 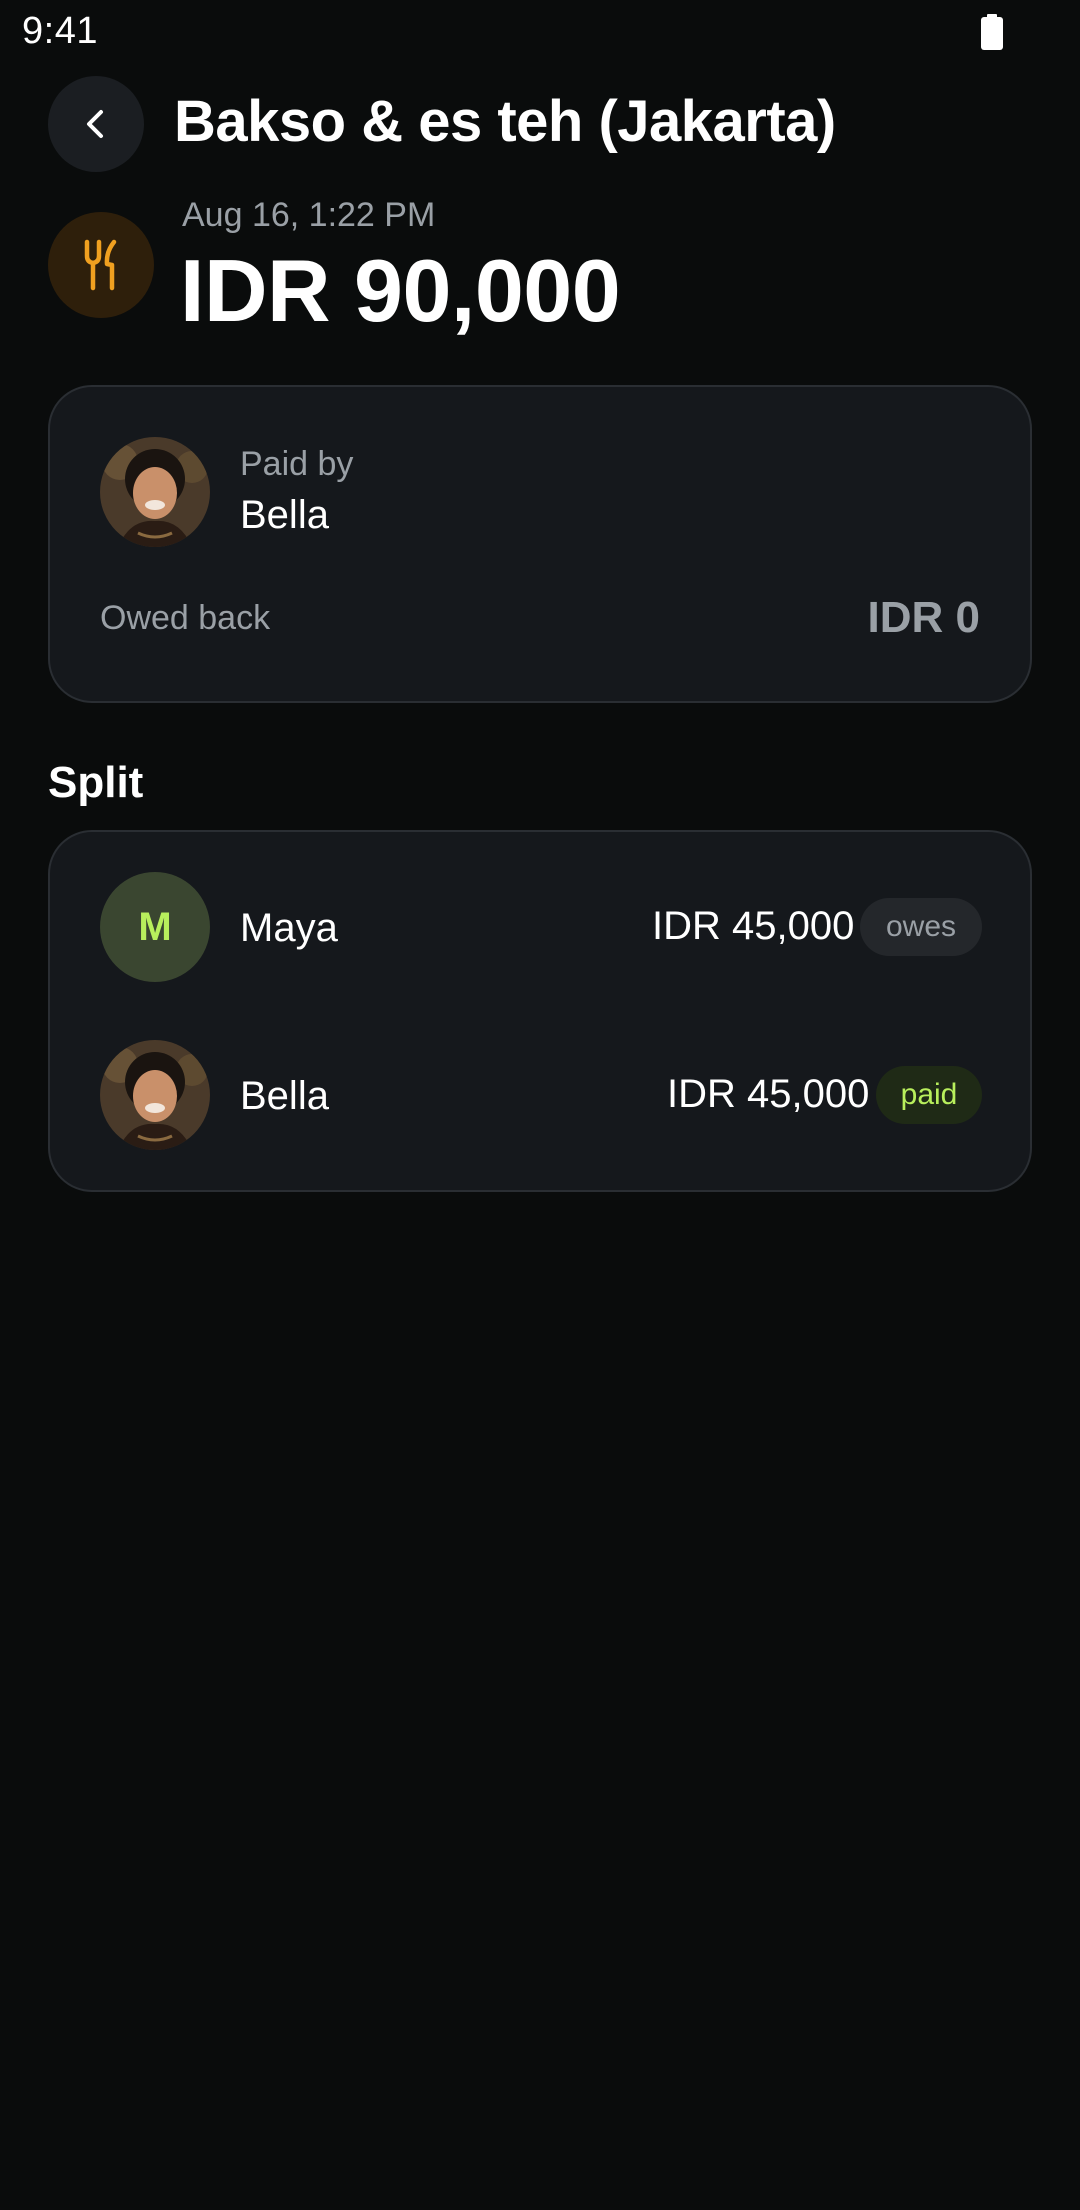 I want to click on expense-amount: IDR 90,000, so click(x=400, y=290).